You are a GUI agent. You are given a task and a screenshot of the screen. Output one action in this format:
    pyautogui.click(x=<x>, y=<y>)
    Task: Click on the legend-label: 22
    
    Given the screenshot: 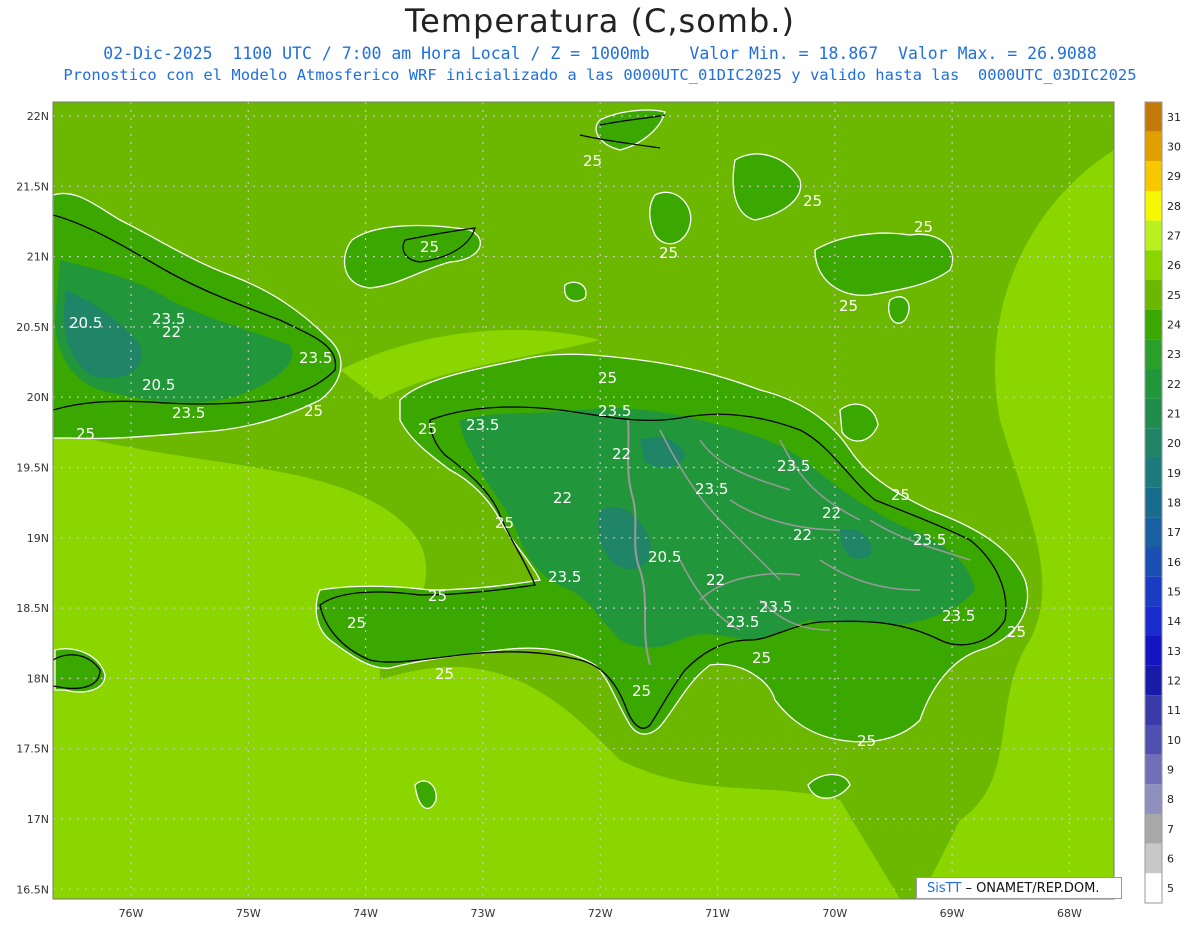 What is the action you would take?
    pyautogui.click(x=1174, y=384)
    